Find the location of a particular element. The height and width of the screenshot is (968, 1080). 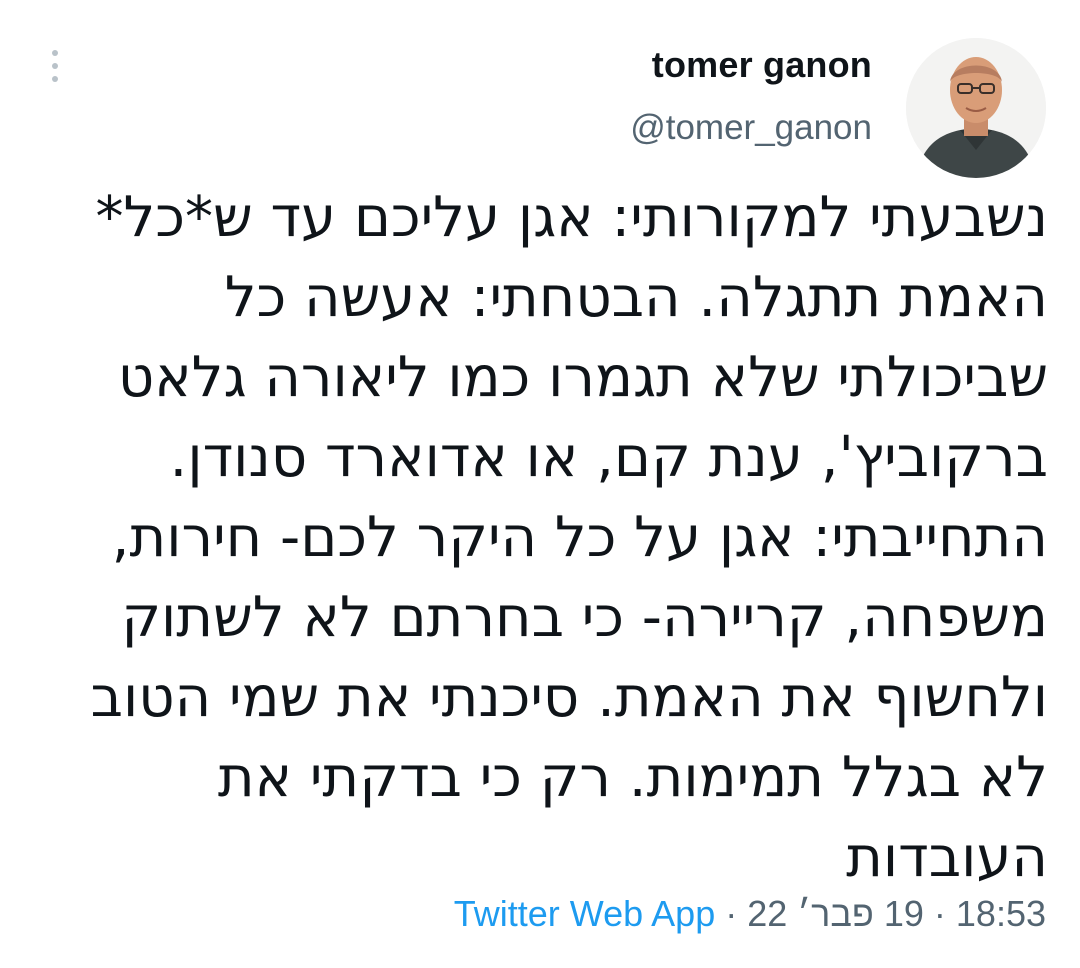

author-handle: @tomer_ganon is located at coordinates (751, 128).